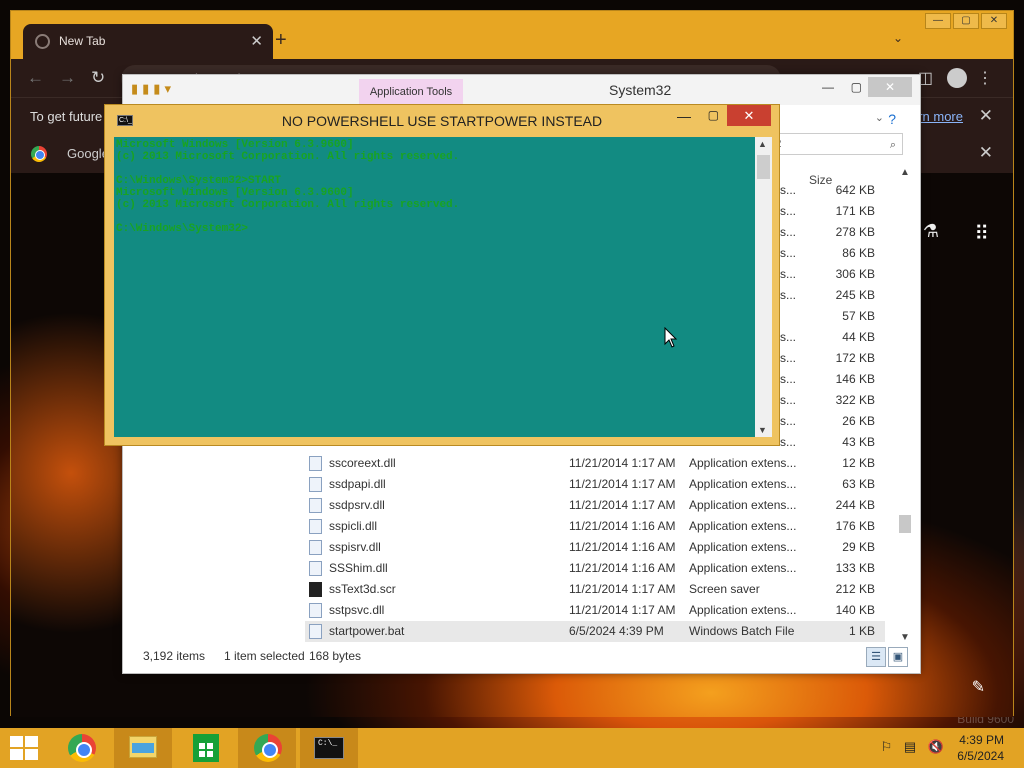 The width and height of the screenshot is (1024, 768). What do you see at coordinates (616, 631) in the screenshot?
I see `file-date: 6/5/2024 4:39 PM` at bounding box center [616, 631].